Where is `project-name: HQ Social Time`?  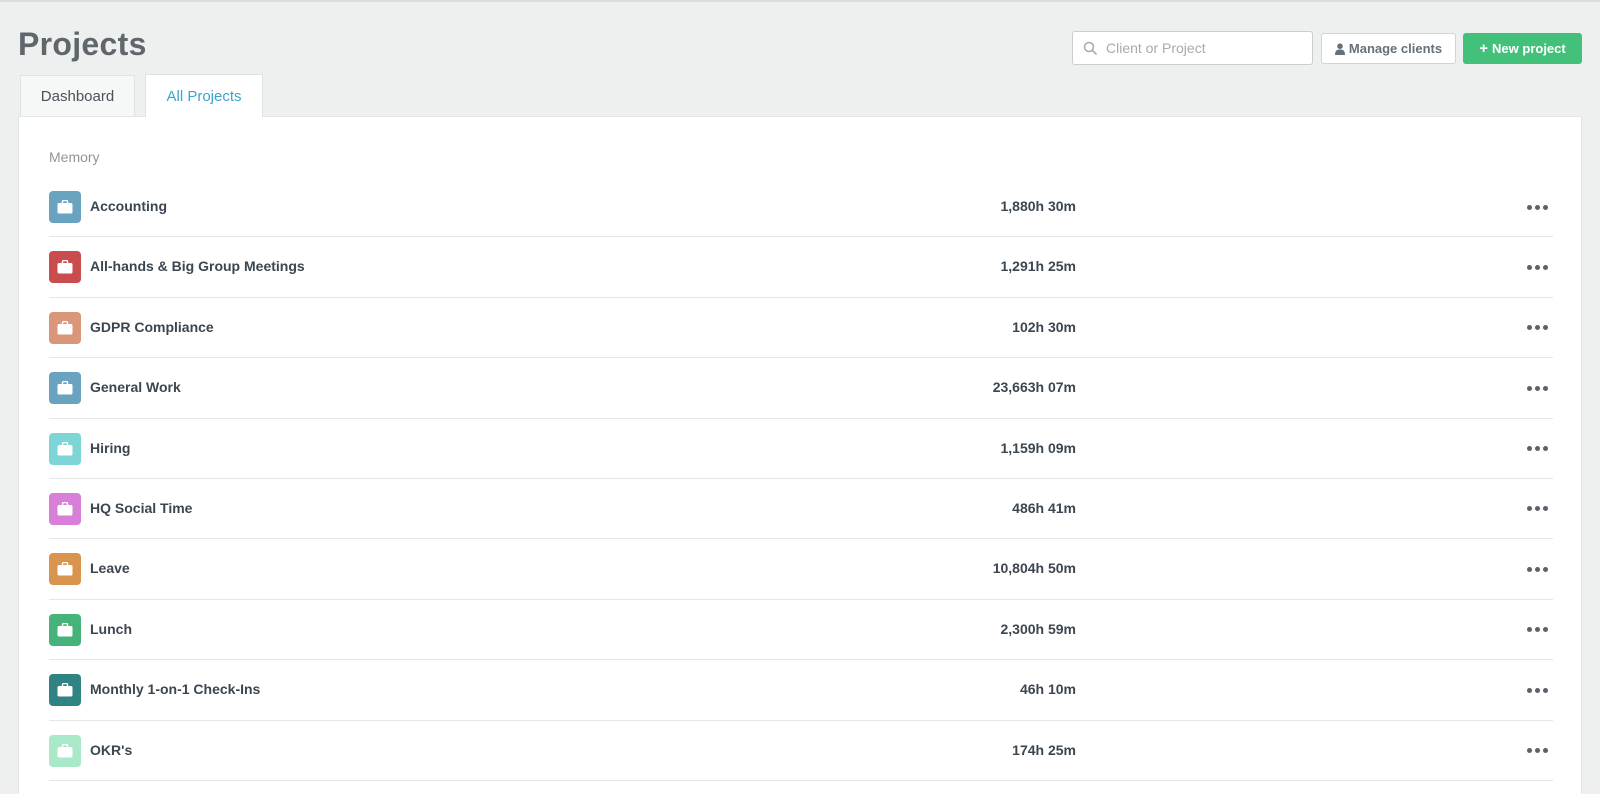 project-name: HQ Social Time is located at coordinates (141, 508).